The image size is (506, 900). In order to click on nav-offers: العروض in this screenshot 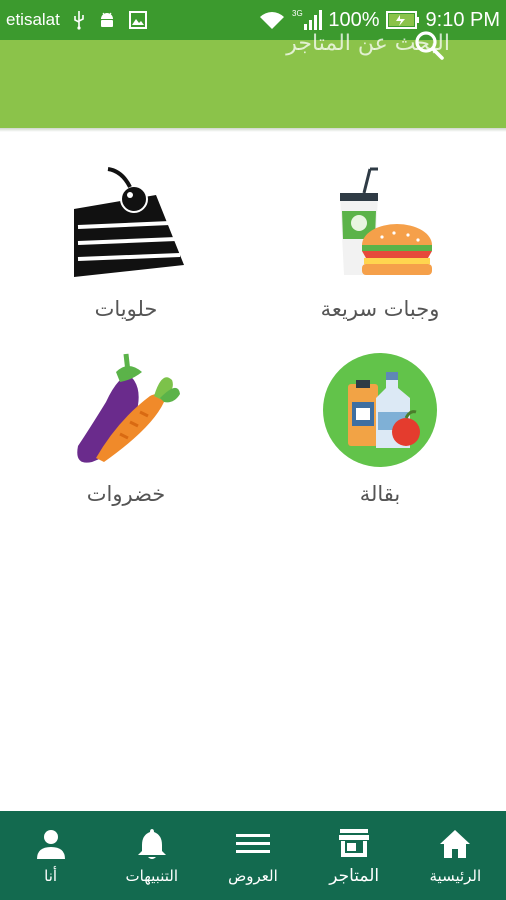, I will do `click(253, 856)`.